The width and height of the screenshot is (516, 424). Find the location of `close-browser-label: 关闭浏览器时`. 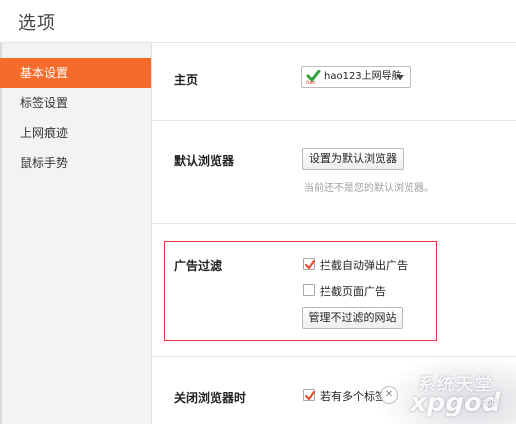

close-browser-label: 关闭浏览器时 is located at coordinates (210, 398).